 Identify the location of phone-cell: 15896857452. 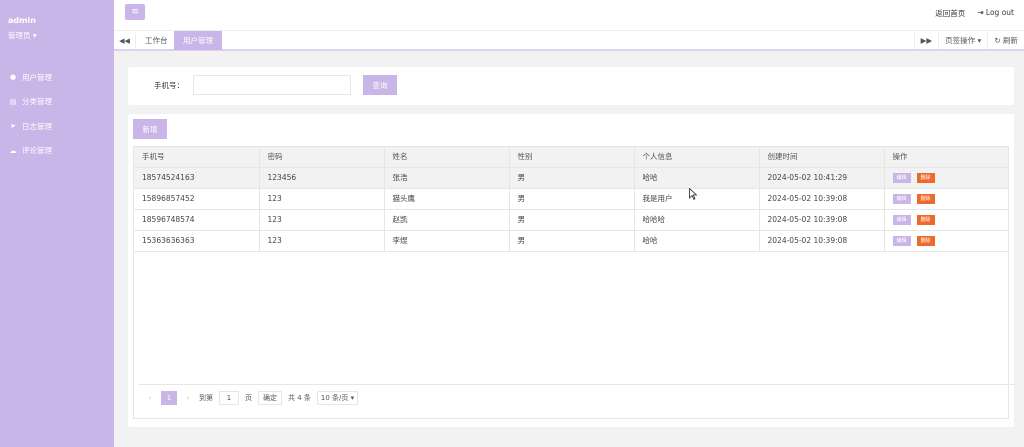
(197, 199).